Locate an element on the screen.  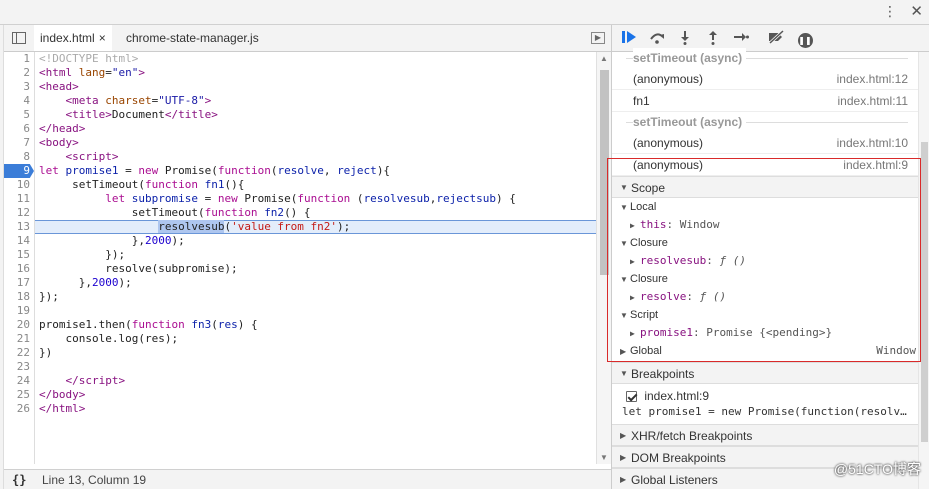
scope-property: ▶ promise1: Promise {<pending>} is located at coordinates (731, 333).